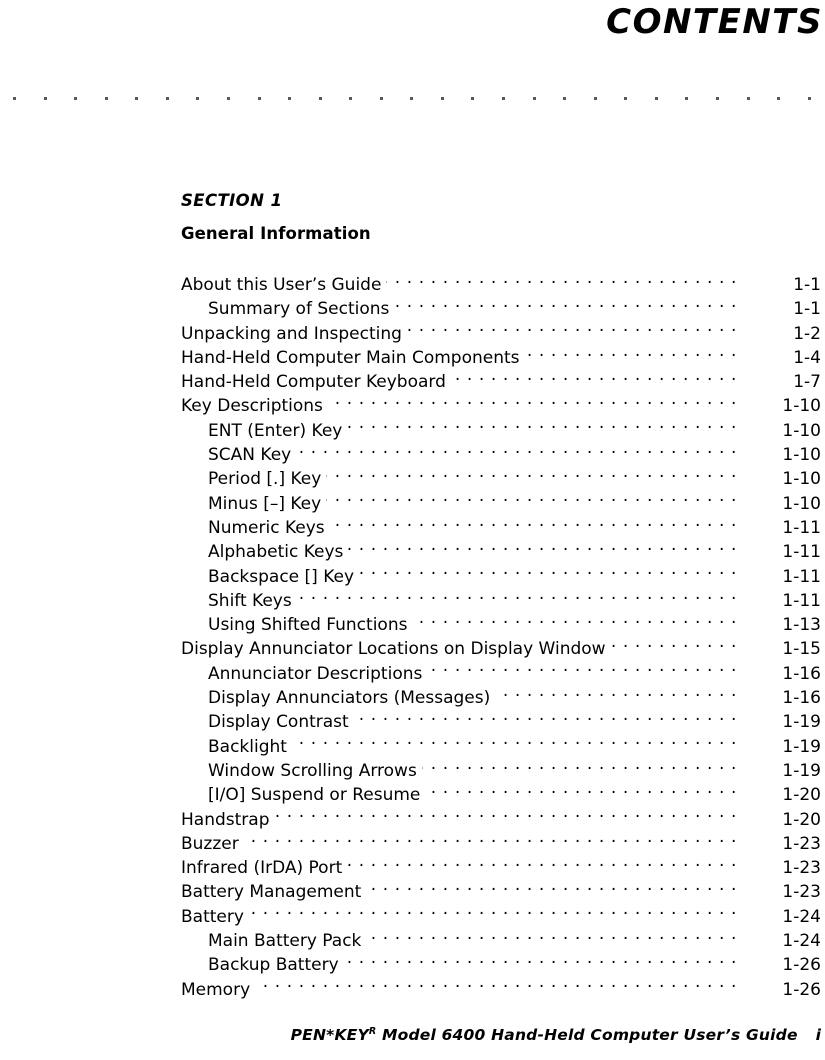  What do you see at coordinates (501, 622) in the screenshot?
I see `toc-entry: Using Shifted Functions 1-13` at bounding box center [501, 622].